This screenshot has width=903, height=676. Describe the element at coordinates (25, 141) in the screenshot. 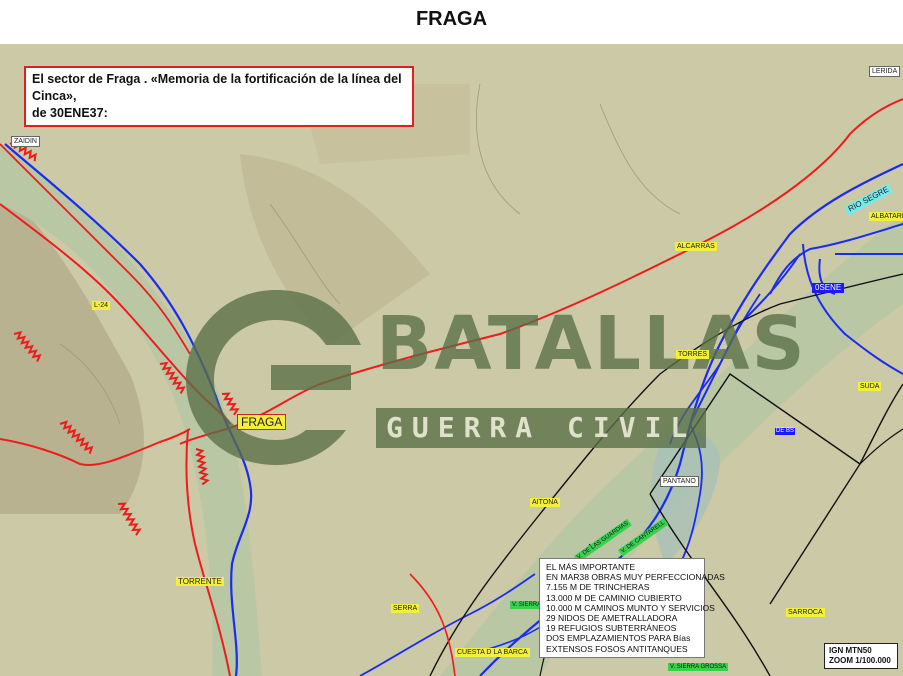

I see `label-zaidin: ZAIDIN` at that location.